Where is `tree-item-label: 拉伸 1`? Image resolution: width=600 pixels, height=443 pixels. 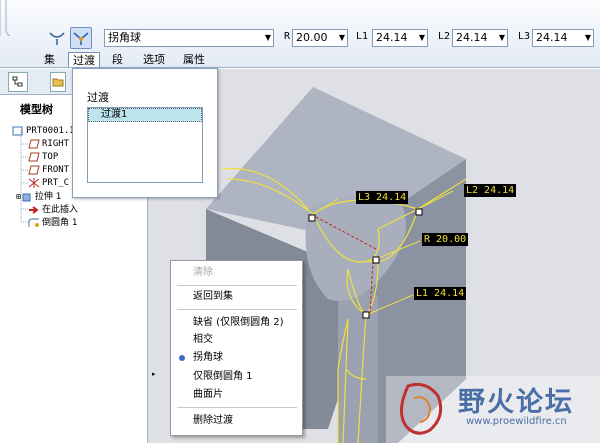
tree-item-label: 拉伸 1 is located at coordinates (48, 197).